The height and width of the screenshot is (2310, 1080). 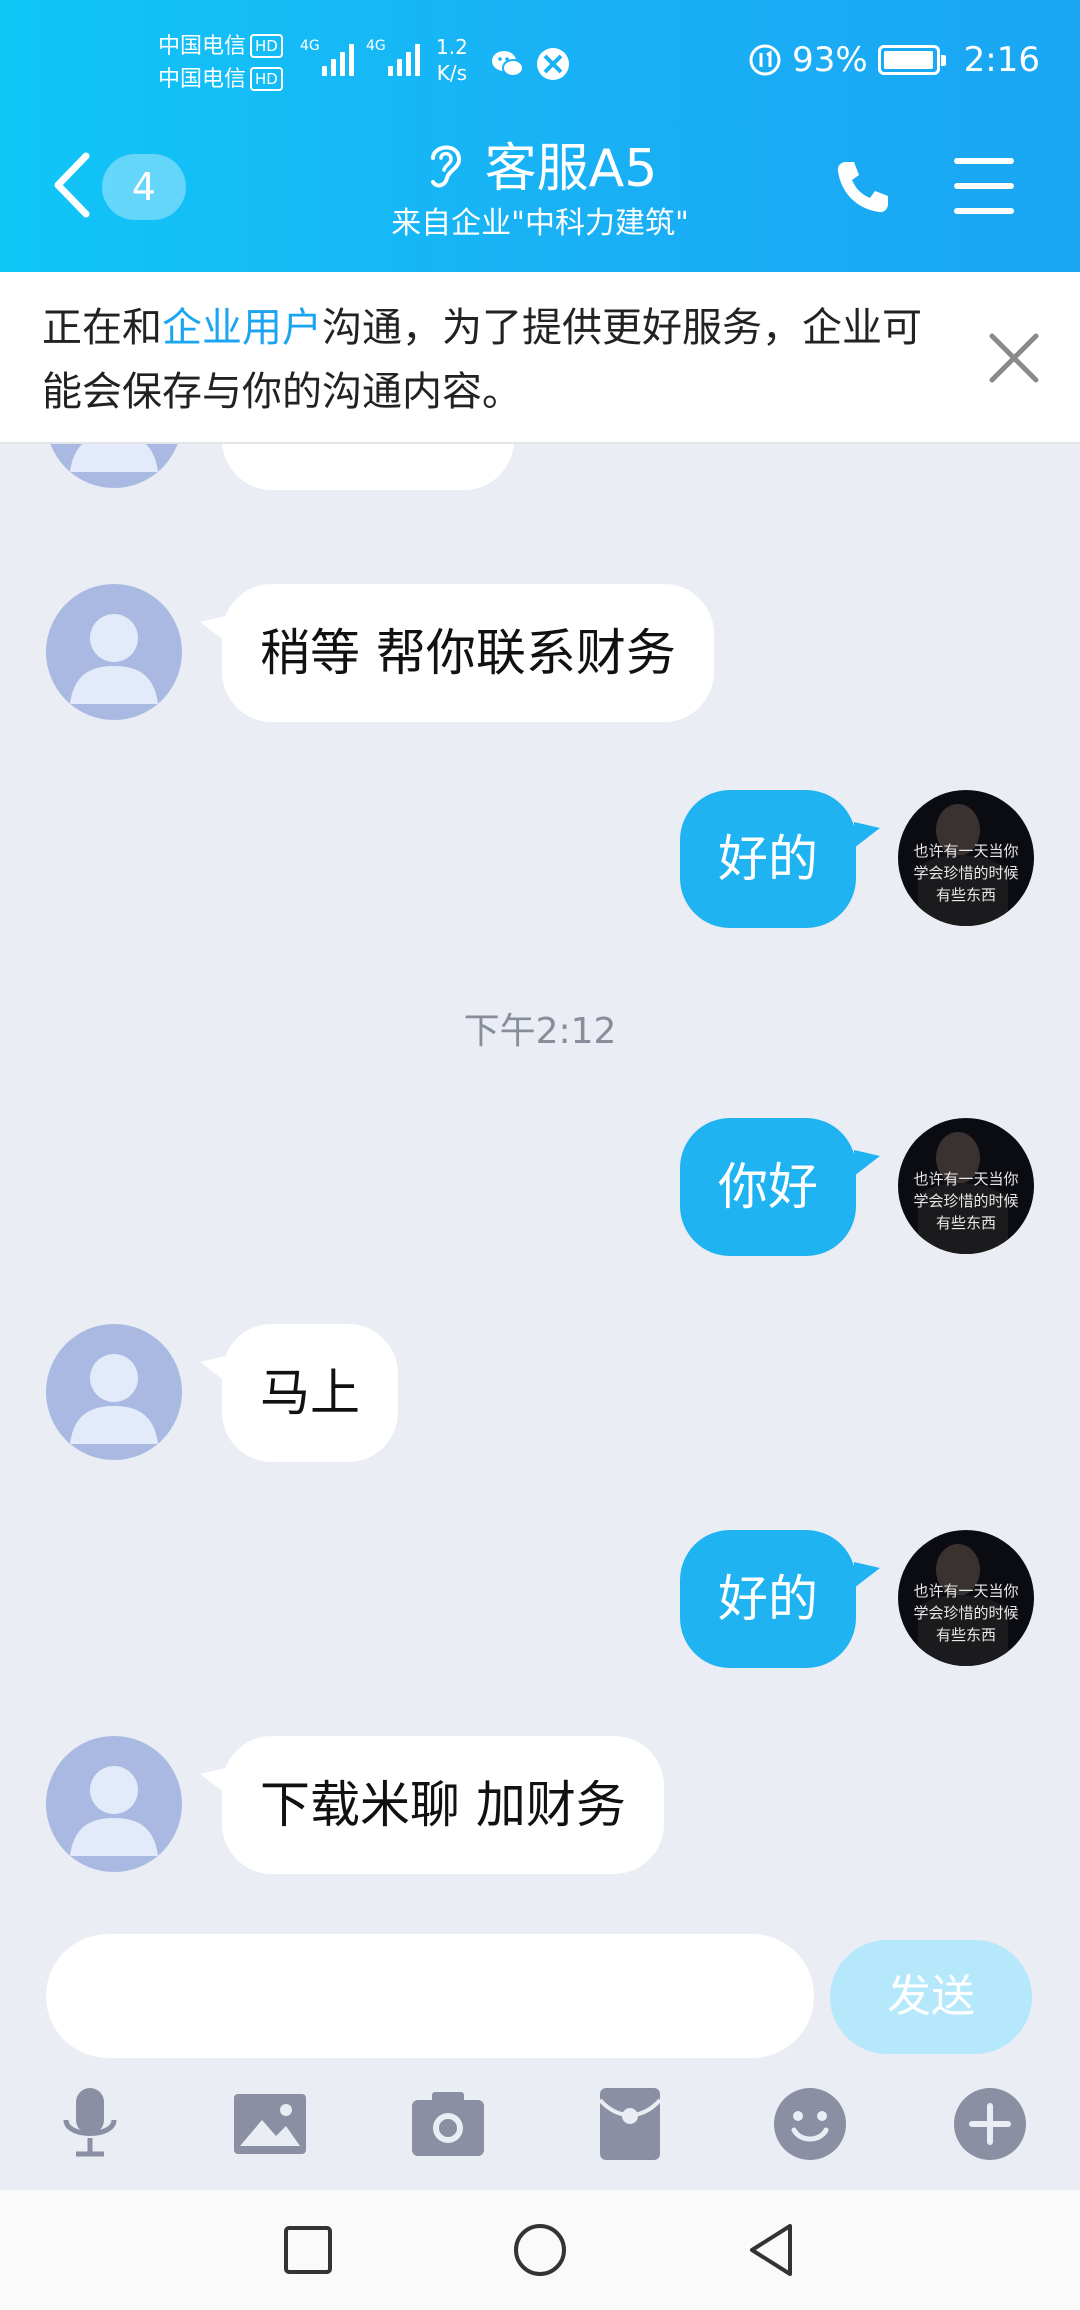 I want to click on notice-highlight: 企业用户, so click(x=242, y=328).